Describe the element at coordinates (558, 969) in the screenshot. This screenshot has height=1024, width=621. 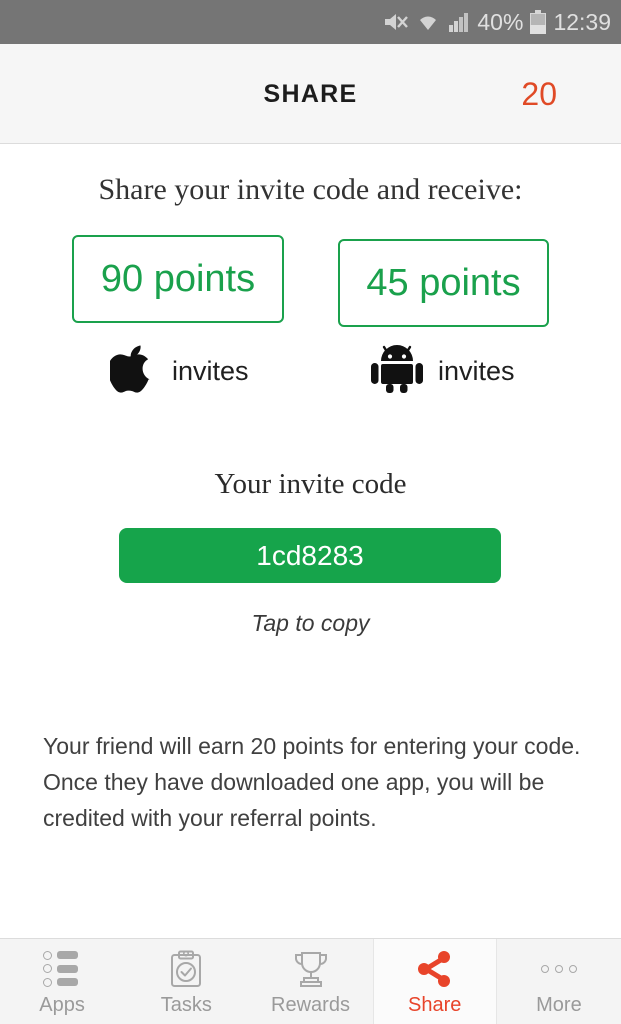
I see `more-dots-icon` at that location.